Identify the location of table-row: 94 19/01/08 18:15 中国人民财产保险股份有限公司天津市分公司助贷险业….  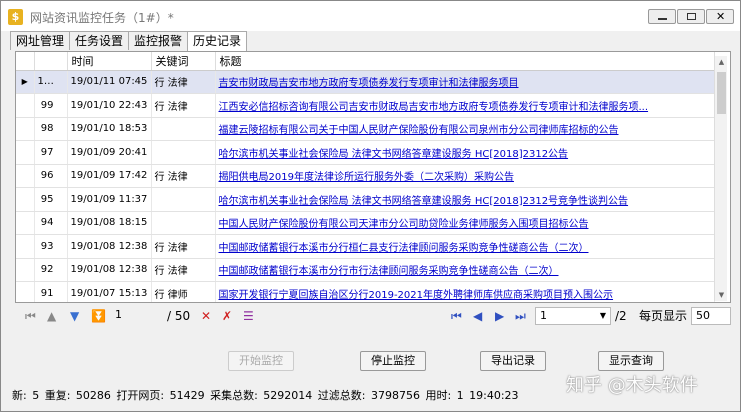
(365, 223).